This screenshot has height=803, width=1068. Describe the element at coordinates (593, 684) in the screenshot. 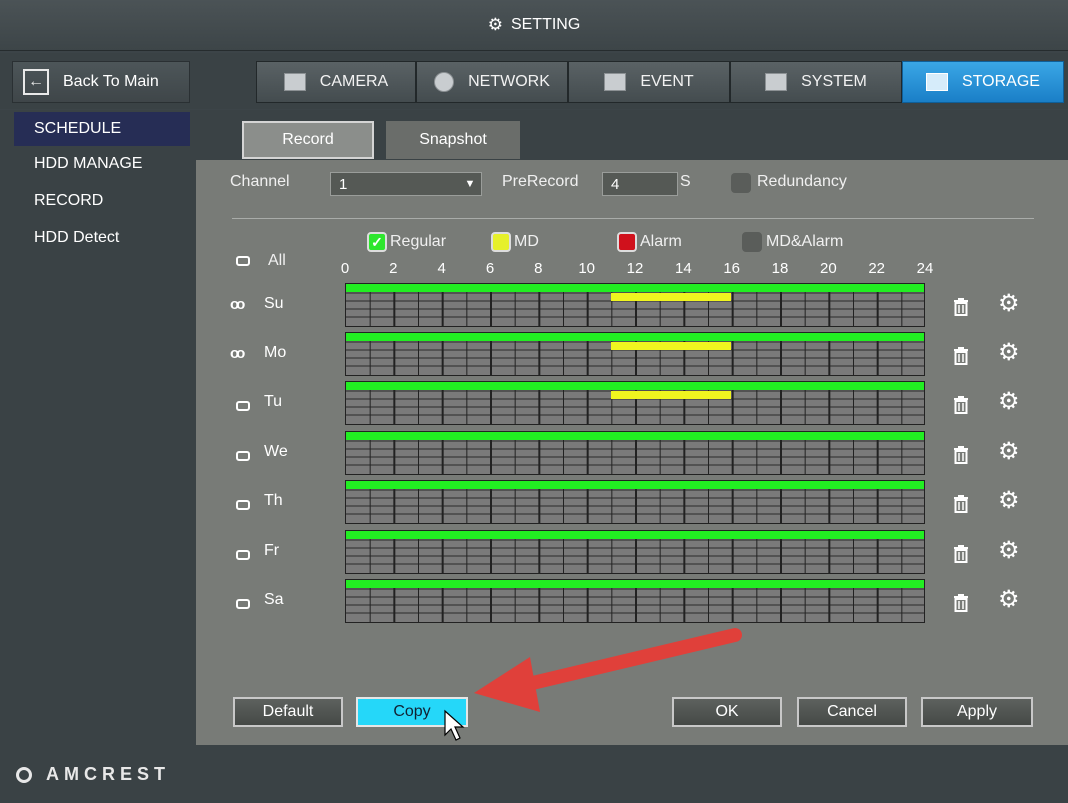

I see `annotation-arrow` at that location.